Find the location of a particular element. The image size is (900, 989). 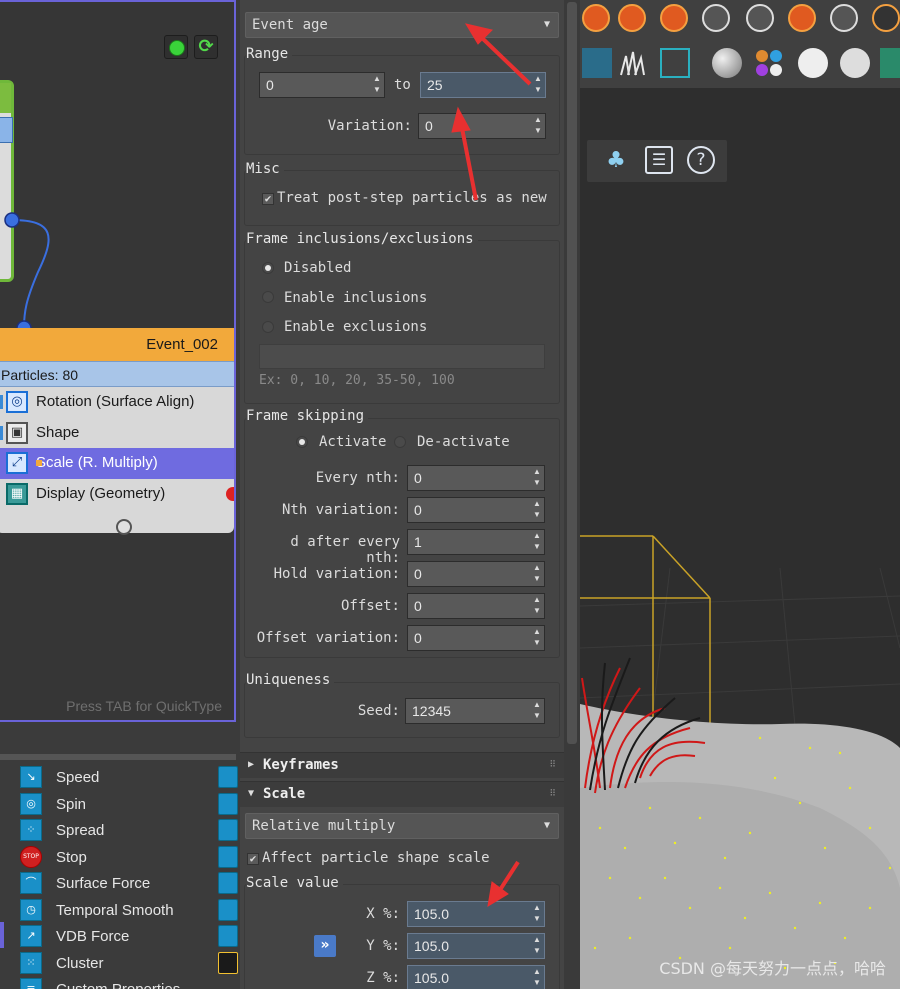

link-axes-button: » is located at coordinates (325, 946).